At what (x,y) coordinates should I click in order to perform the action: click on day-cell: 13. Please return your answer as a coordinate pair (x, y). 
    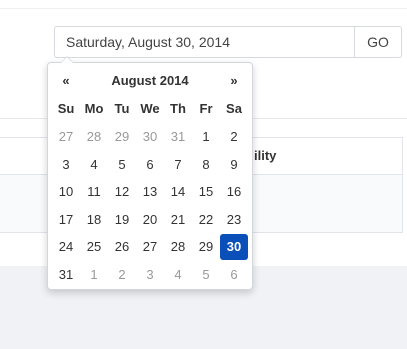
    Looking at the image, I should click on (150, 192).